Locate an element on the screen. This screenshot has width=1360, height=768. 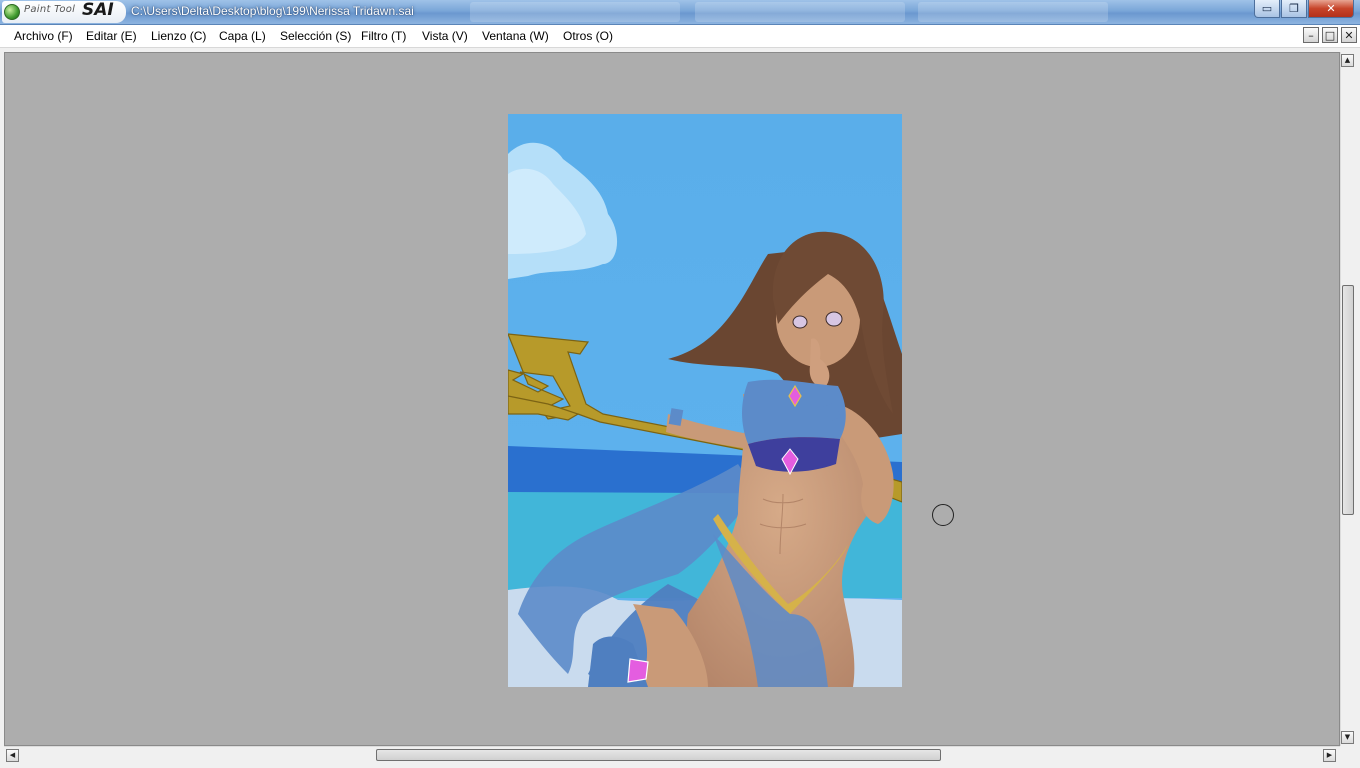
menu-lienzo: Lienzo (C) is located at coordinates (178, 36).